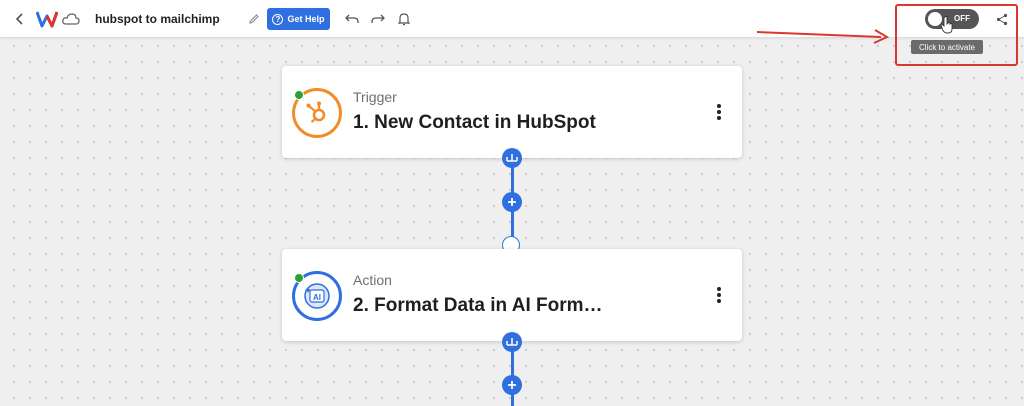 The height and width of the screenshot is (406, 1024). I want to click on ai-formatter-icon: AI, so click(317, 296).